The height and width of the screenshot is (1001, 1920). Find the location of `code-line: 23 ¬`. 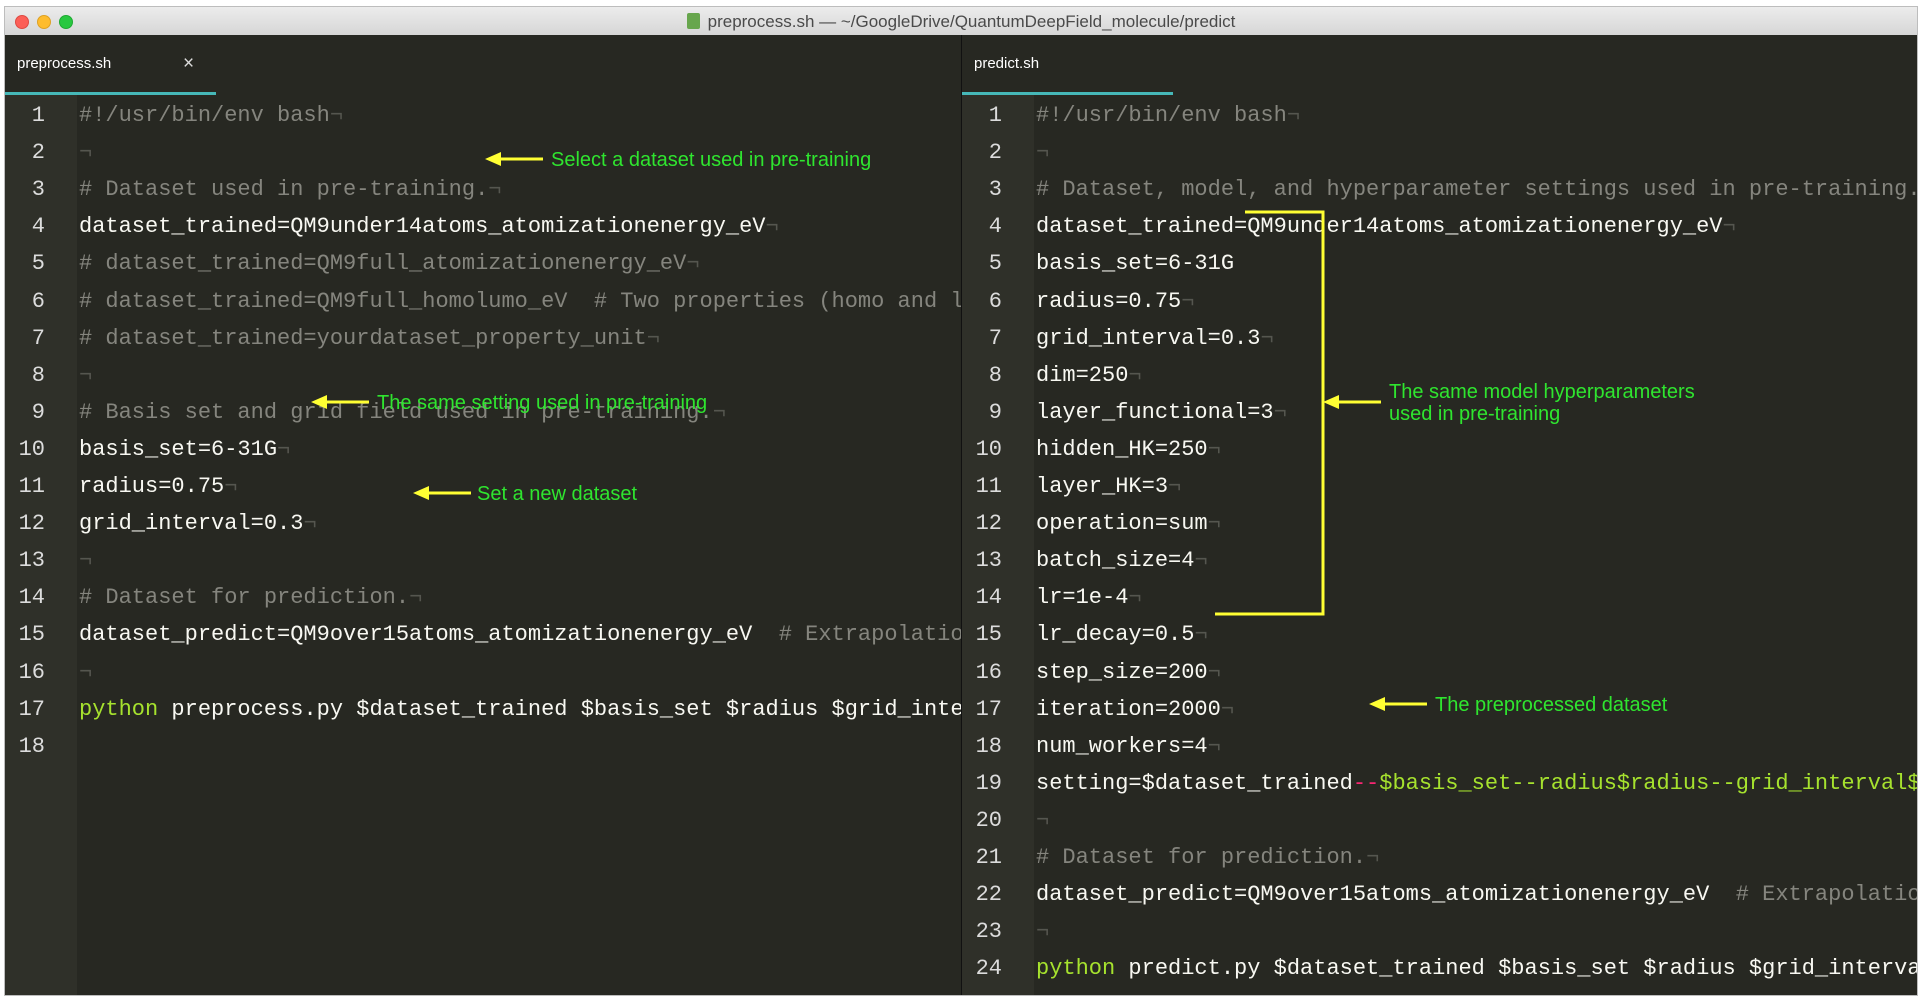

code-line: 23 ¬ is located at coordinates (1439, 931).